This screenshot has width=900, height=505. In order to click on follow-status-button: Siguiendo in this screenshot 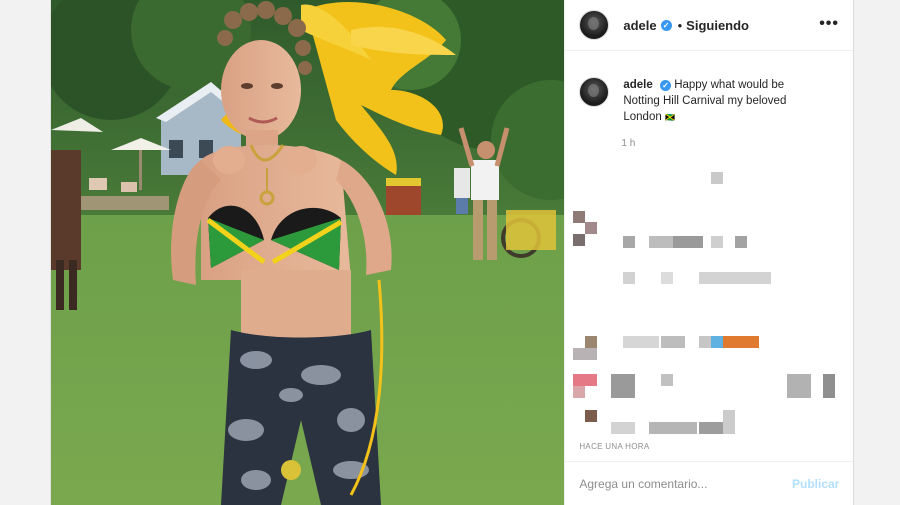, I will do `click(717, 25)`.